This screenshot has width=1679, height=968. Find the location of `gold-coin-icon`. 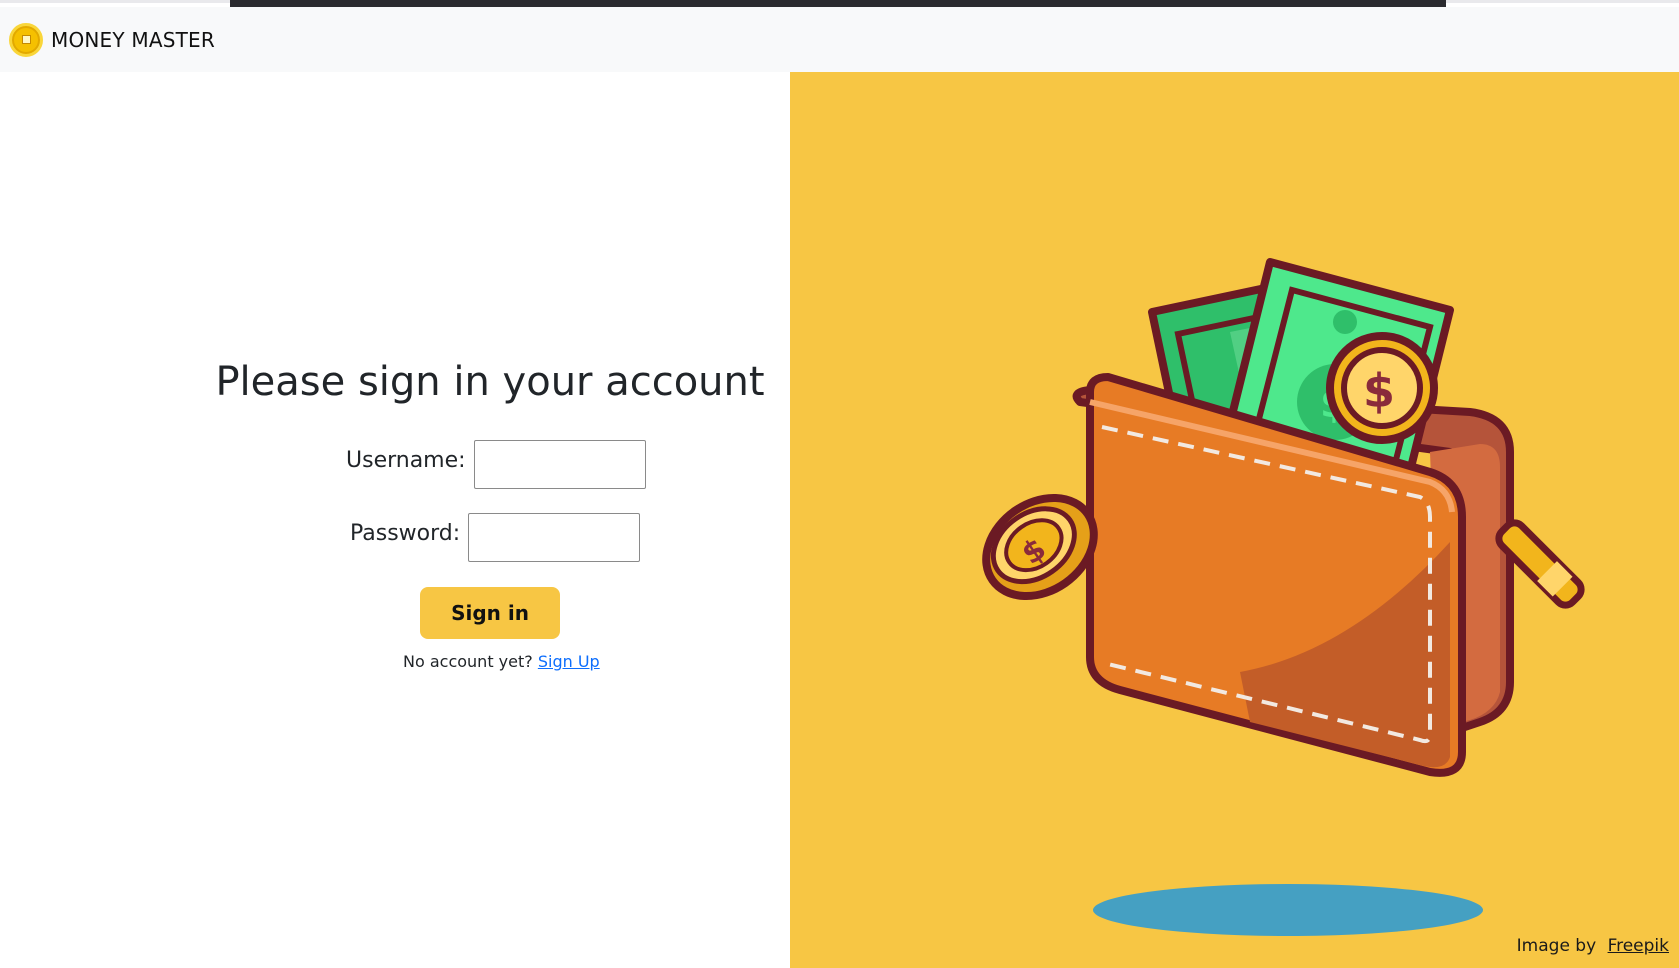

gold-coin-icon is located at coordinates (26, 39).